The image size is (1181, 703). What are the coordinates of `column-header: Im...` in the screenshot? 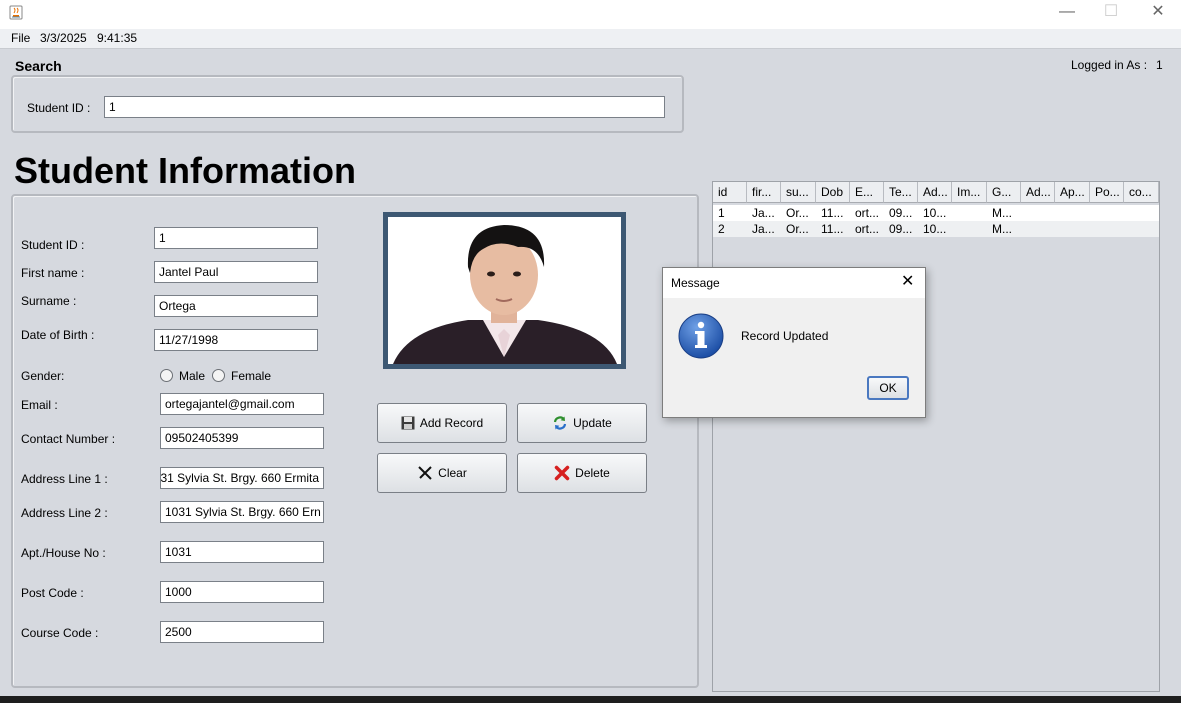 It's located at (969, 192).